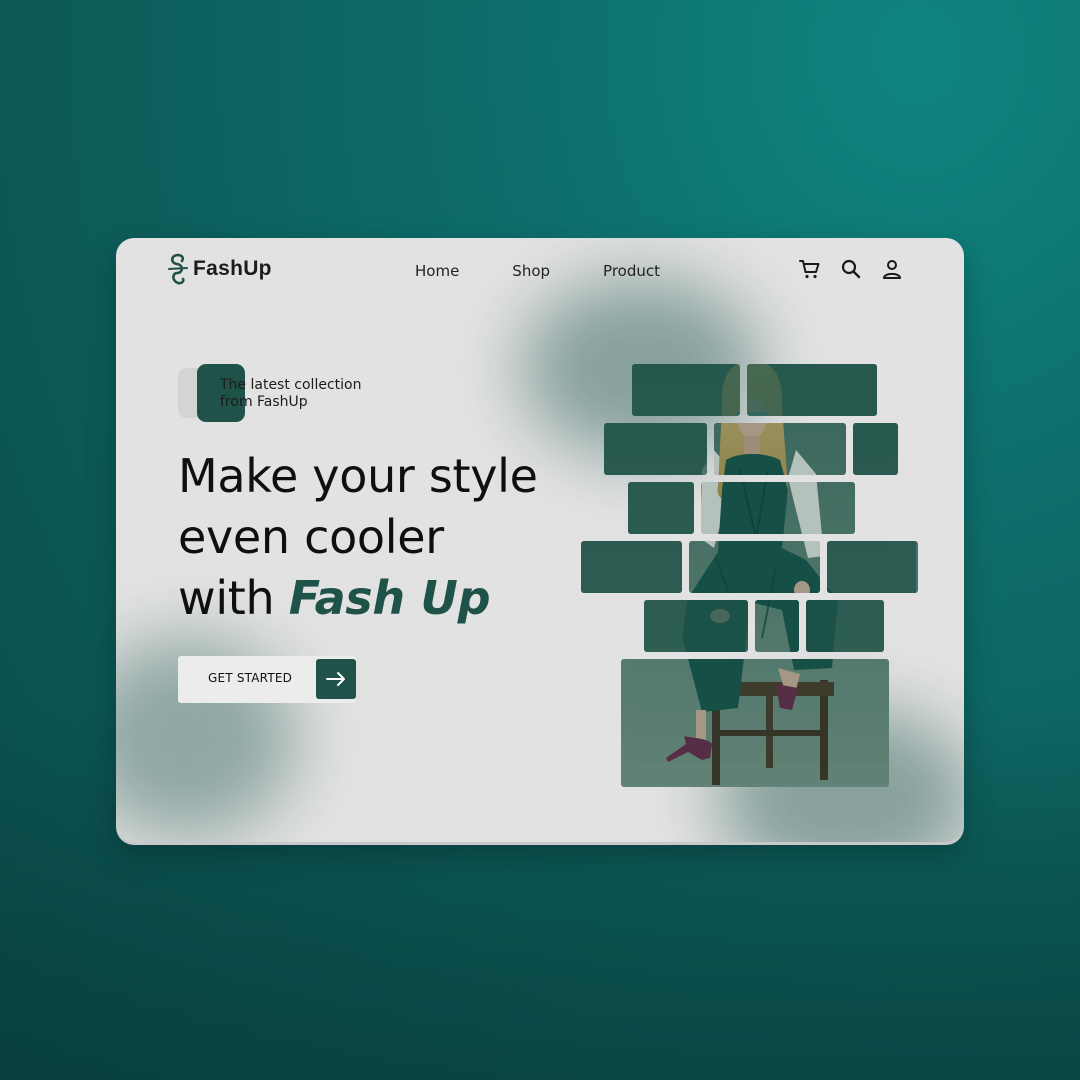 The image size is (1080, 1080). Describe the element at coordinates (336, 679) in the screenshot. I see `arrow-right-icon` at that location.